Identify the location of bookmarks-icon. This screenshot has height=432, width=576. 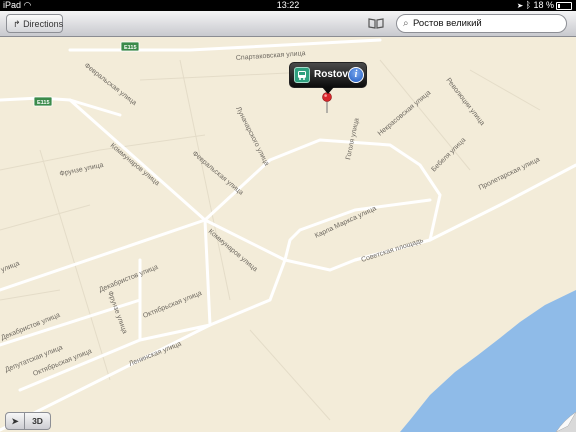
(376, 23).